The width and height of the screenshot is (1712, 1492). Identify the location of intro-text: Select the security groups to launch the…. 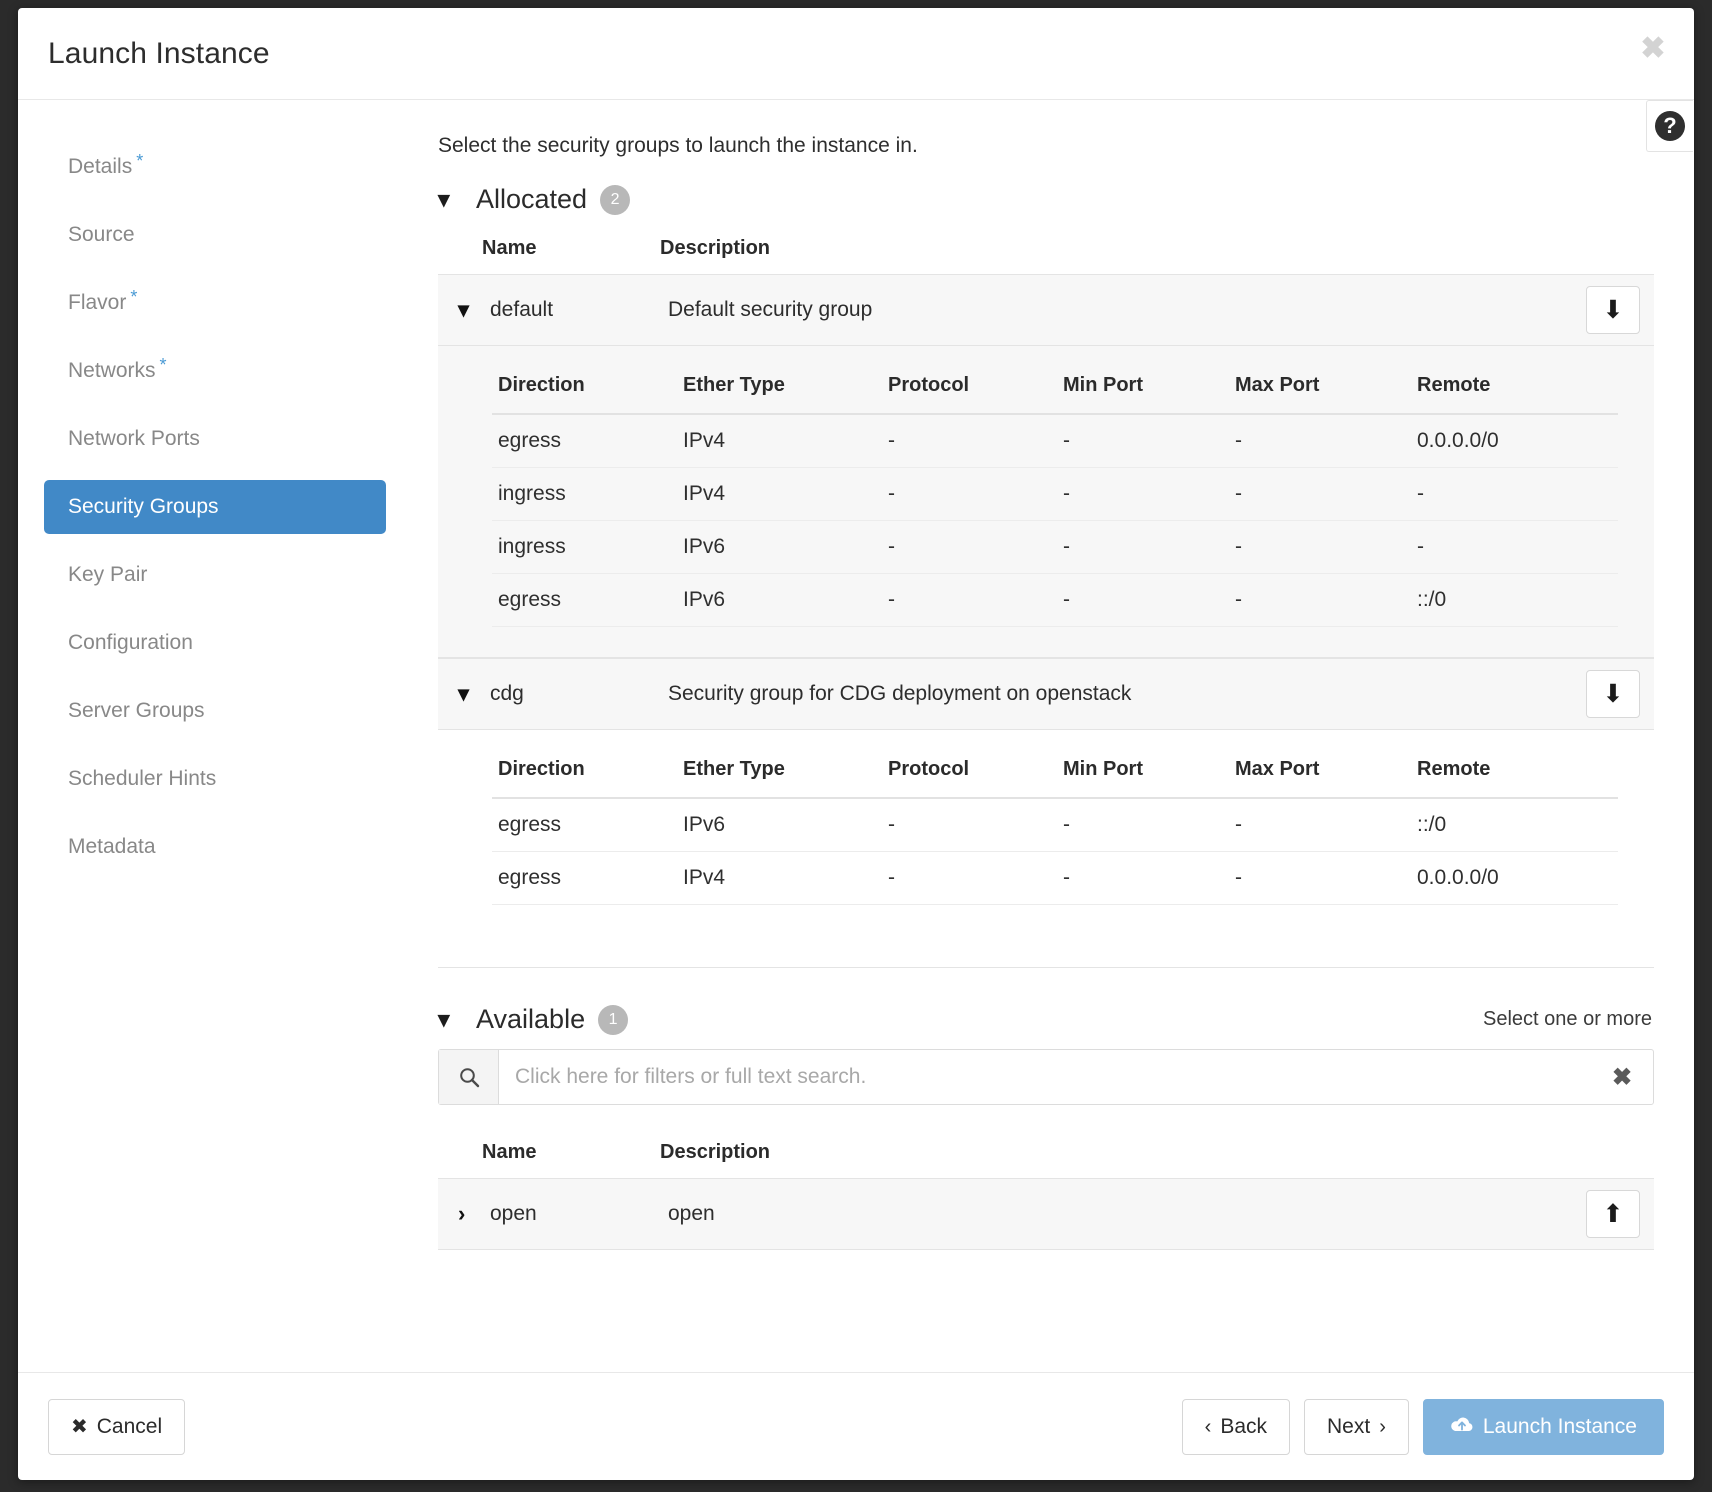
(678, 145).